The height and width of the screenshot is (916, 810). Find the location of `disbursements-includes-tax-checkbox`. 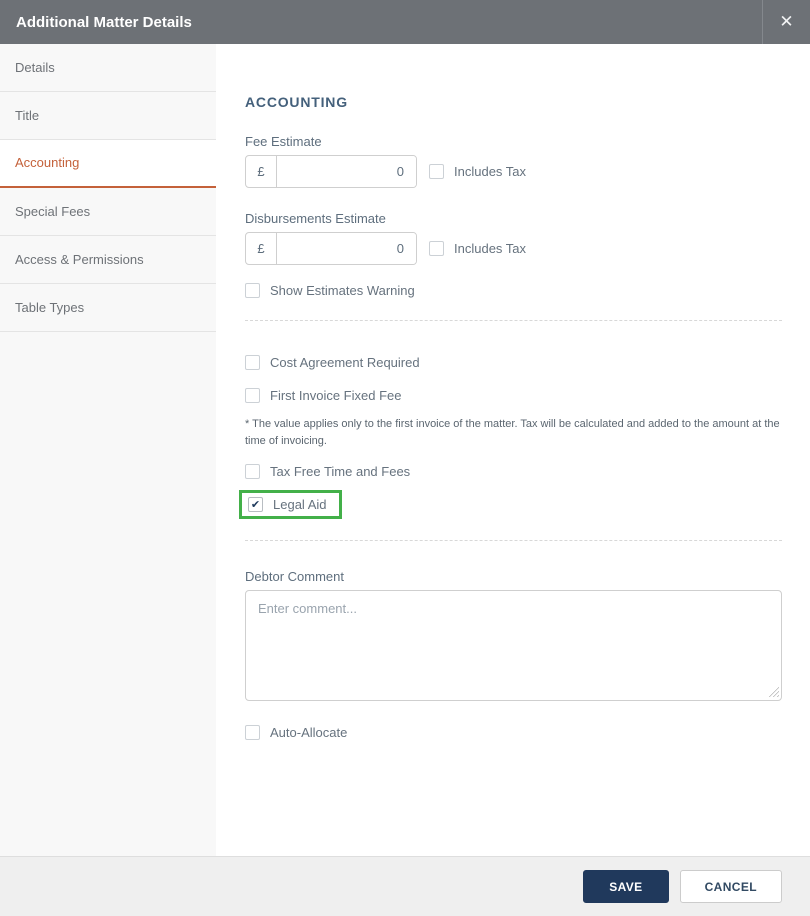

disbursements-includes-tax-checkbox is located at coordinates (436, 248).